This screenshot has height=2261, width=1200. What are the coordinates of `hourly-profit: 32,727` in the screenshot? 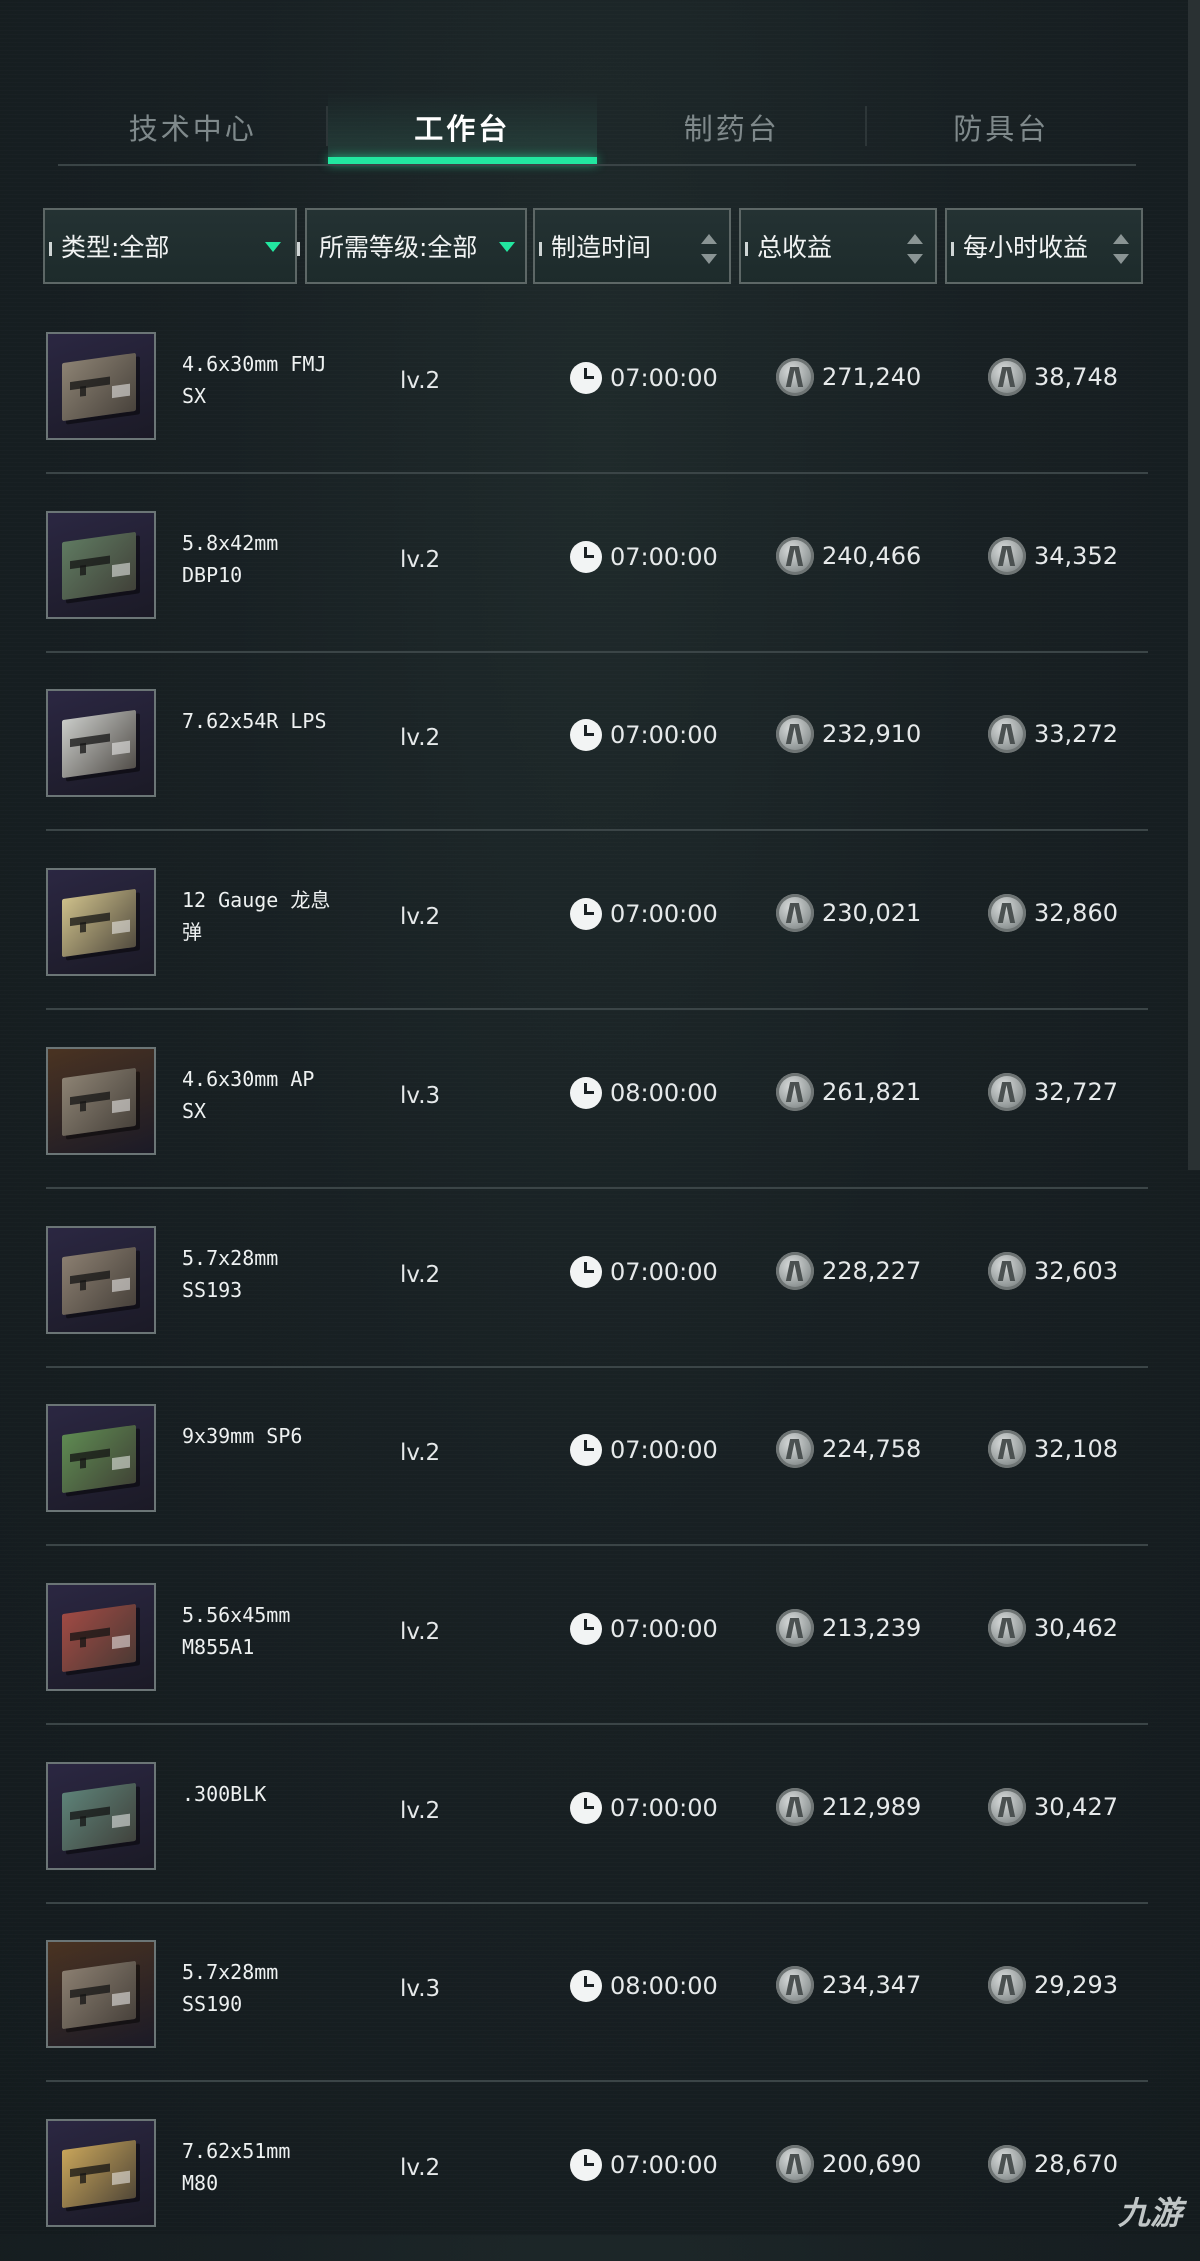 It's located at (1053, 1091).